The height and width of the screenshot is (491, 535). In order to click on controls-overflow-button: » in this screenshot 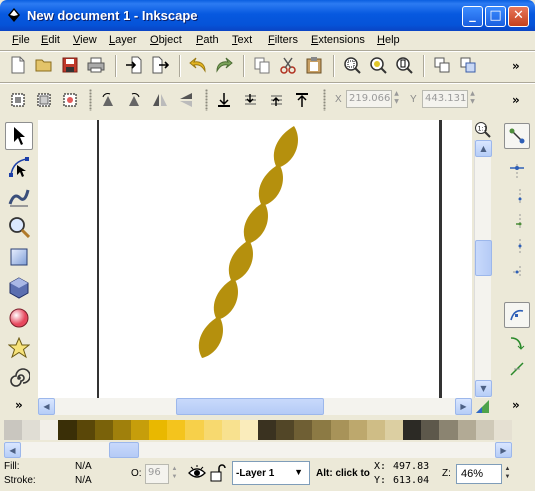, I will do `click(516, 100)`.